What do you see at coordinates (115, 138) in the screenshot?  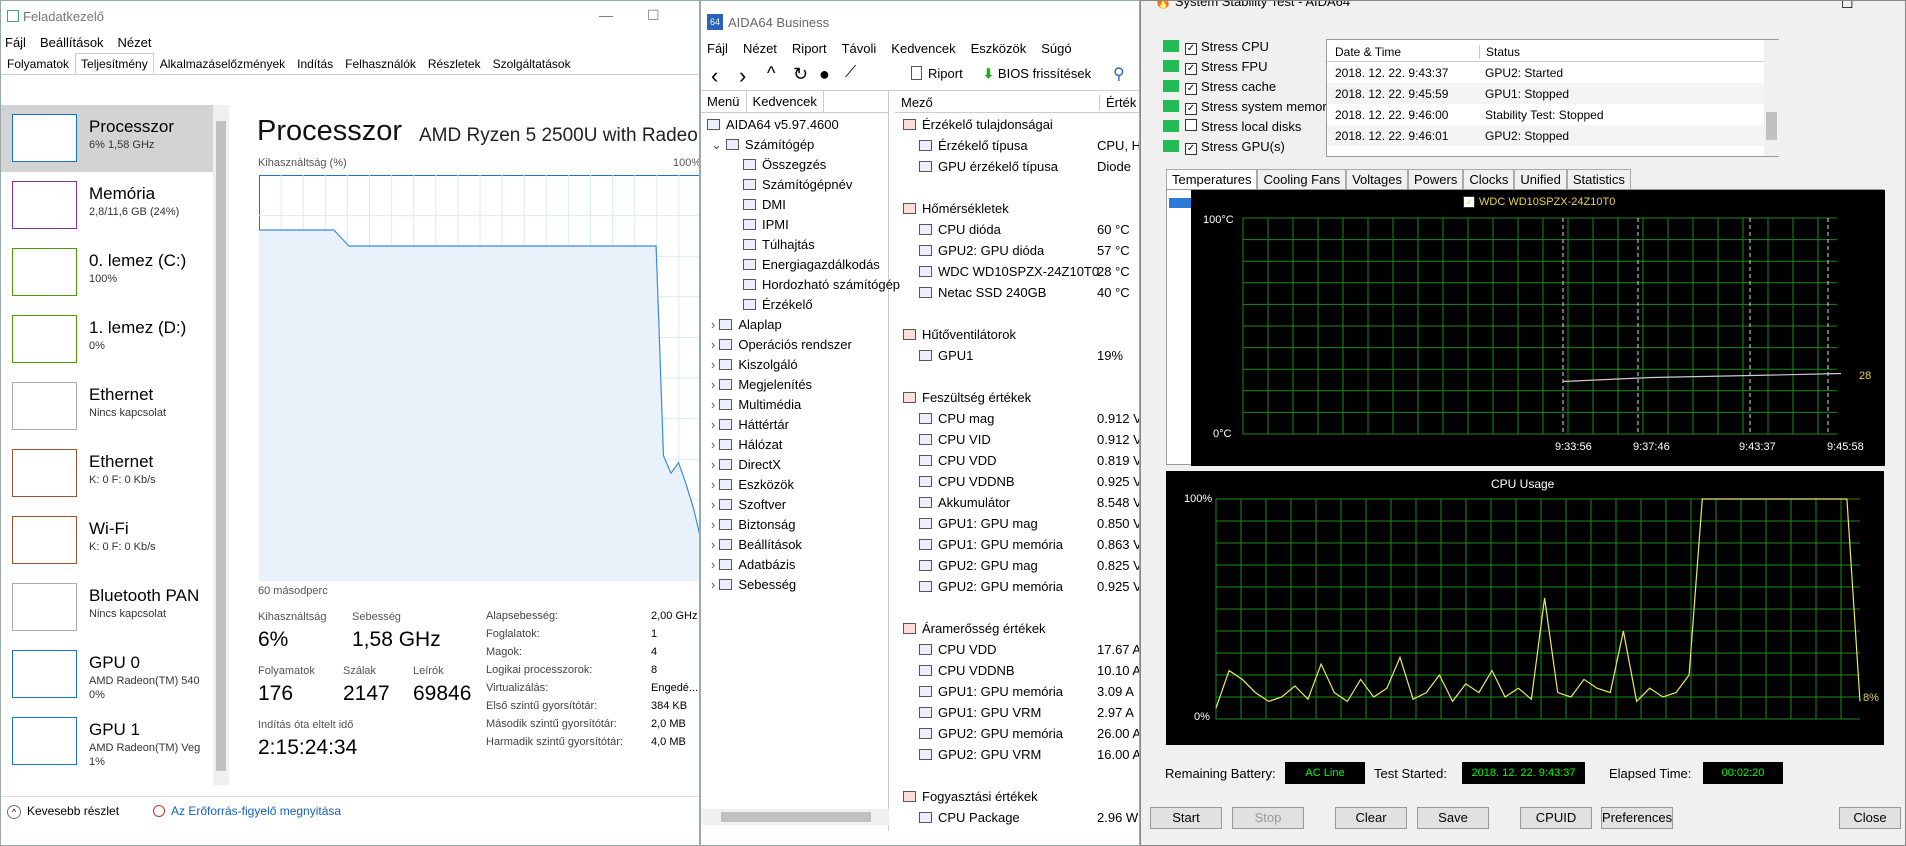 I see `sidebar-item-processzor-0: Processzor 6% 1,58 GHz` at bounding box center [115, 138].